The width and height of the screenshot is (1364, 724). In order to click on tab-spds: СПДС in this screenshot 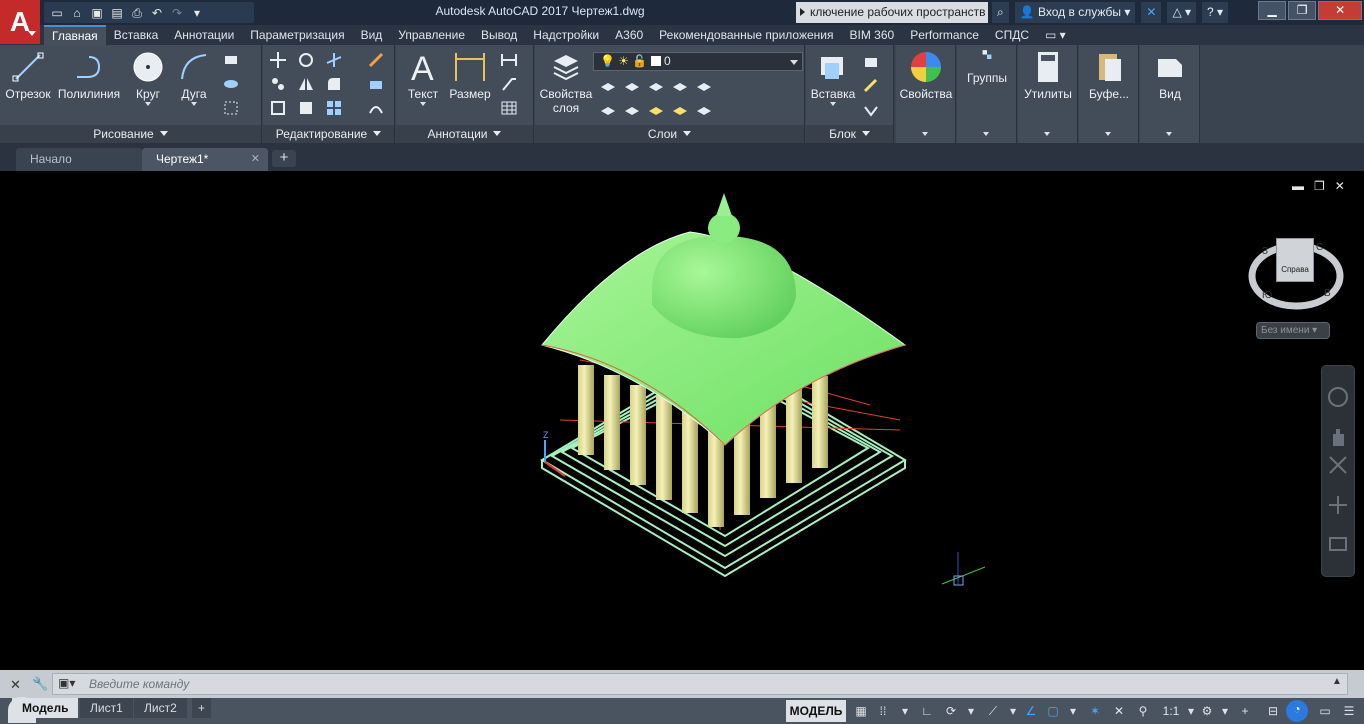, I will do `click(1012, 35)`.